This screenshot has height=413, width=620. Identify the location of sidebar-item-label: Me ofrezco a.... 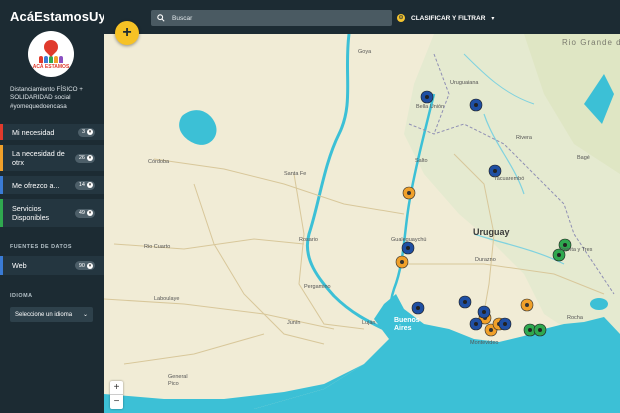
(36, 185).